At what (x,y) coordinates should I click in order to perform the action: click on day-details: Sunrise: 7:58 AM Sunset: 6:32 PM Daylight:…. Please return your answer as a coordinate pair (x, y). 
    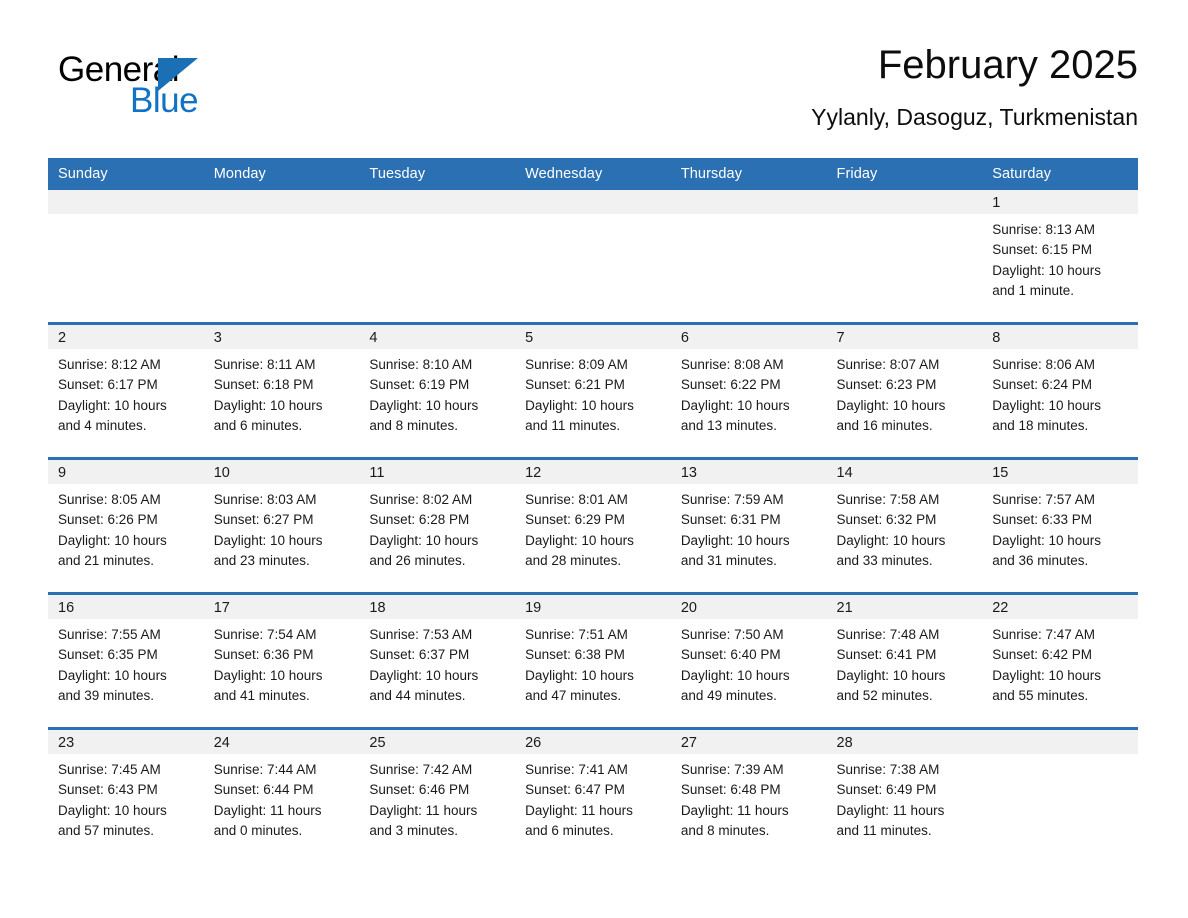
    Looking at the image, I should click on (905, 527).